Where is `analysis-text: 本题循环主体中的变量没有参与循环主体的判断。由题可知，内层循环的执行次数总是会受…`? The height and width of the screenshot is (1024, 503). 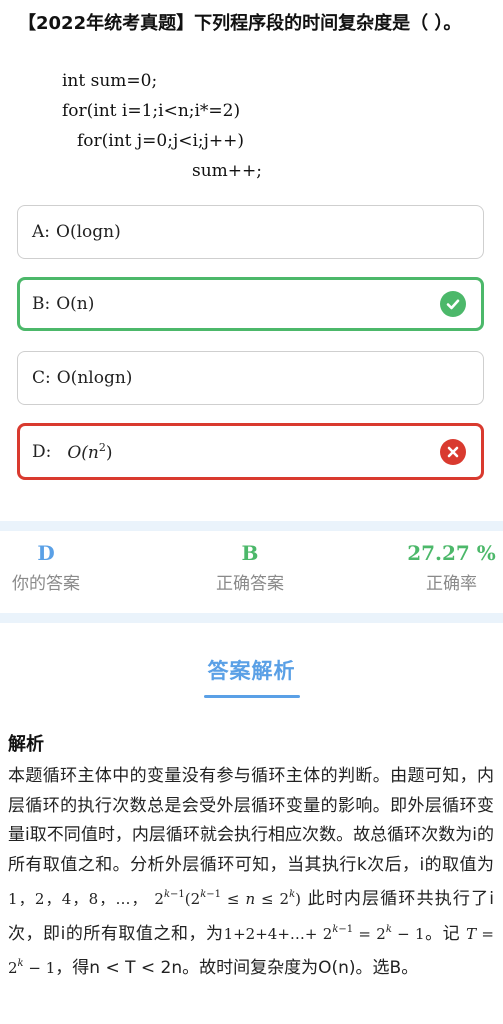 analysis-text: 本题循环主体中的变量没有参与循环主体的判断。由题可知，内层循环的执行次数总是会受… is located at coordinates (251, 820).